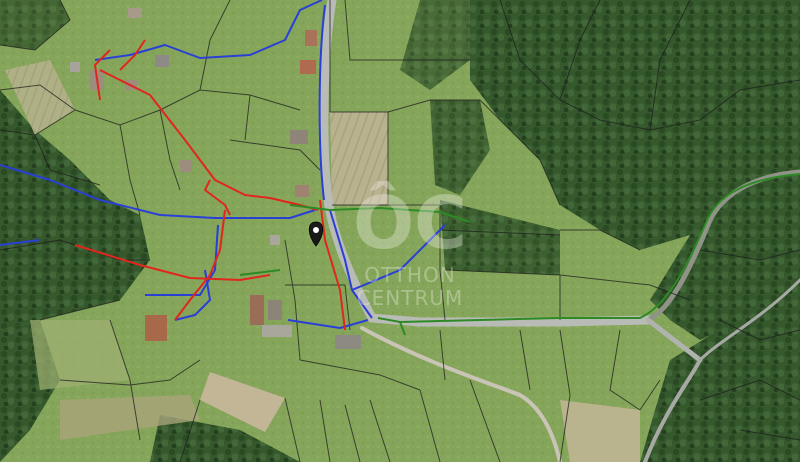 The height and width of the screenshot is (462, 800). What do you see at coordinates (410, 298) in the screenshot?
I see `watermark-line2: CENTRUM` at bounding box center [410, 298].